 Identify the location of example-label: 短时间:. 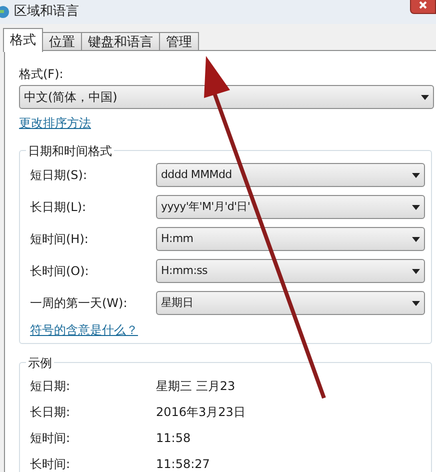
(51, 438).